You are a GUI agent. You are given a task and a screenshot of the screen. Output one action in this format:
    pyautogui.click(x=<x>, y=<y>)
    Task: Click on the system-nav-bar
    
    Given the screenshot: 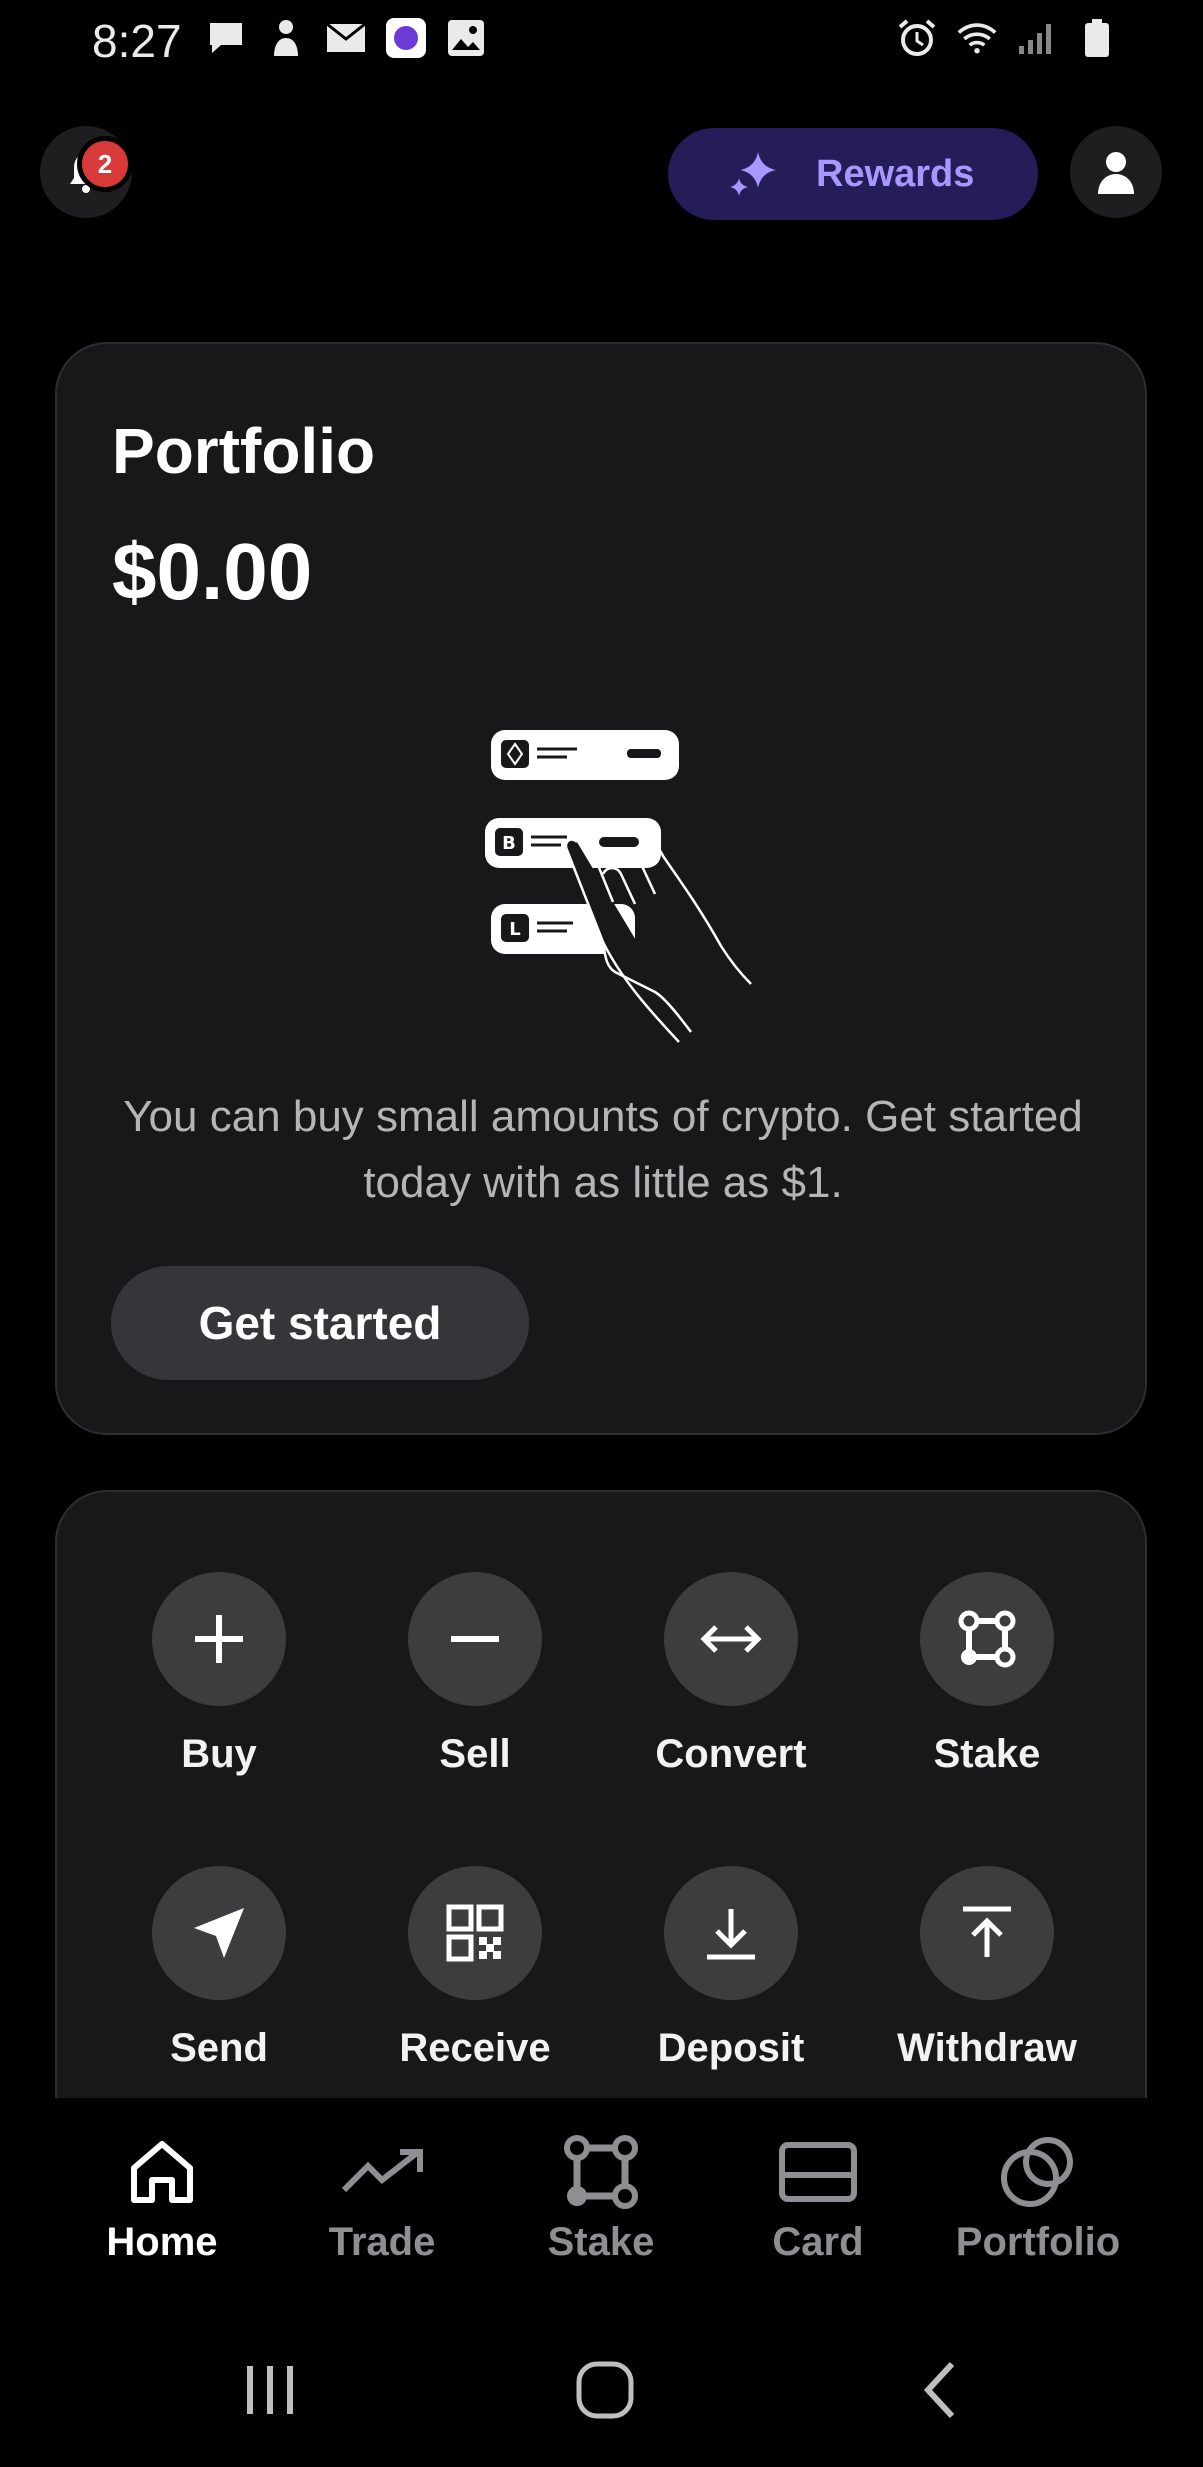 What is the action you would take?
    pyautogui.click(x=601, y=2383)
    